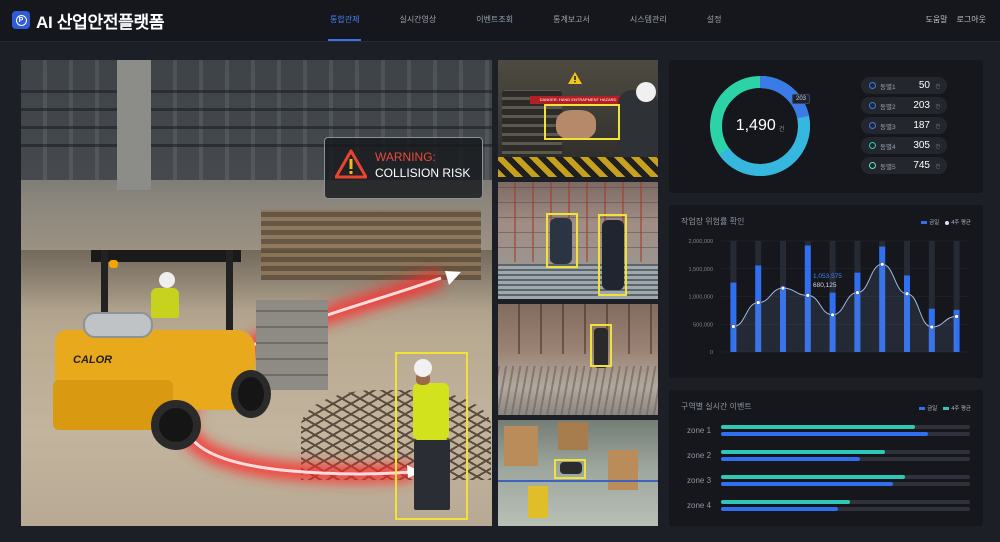 The image size is (1000, 542). What do you see at coordinates (781, 130) in the screenshot?
I see `total-unit: 건` at bounding box center [781, 130].